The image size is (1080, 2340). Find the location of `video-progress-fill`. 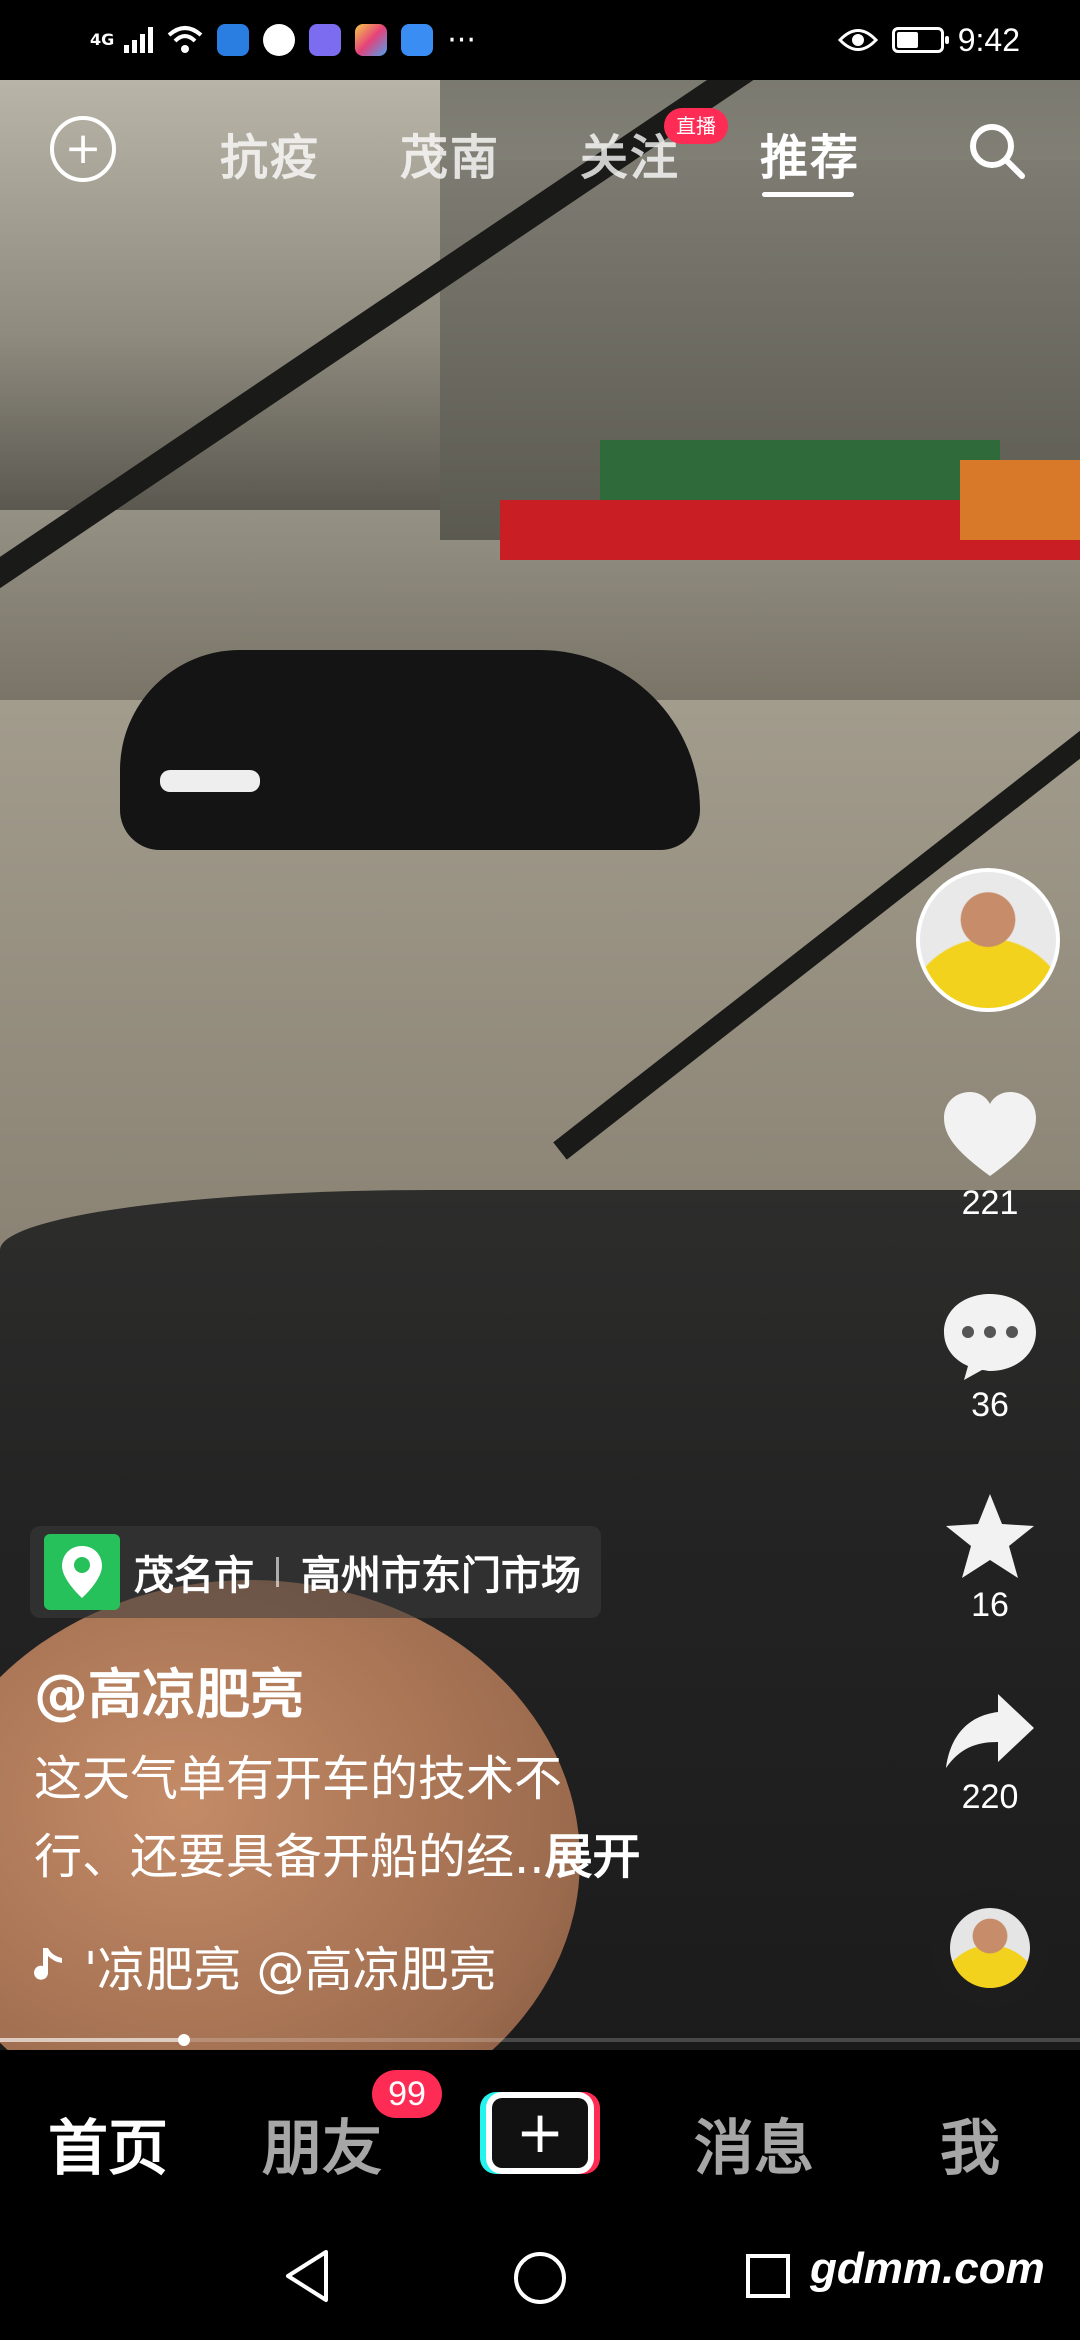

video-progress-fill is located at coordinates (92, 2040).